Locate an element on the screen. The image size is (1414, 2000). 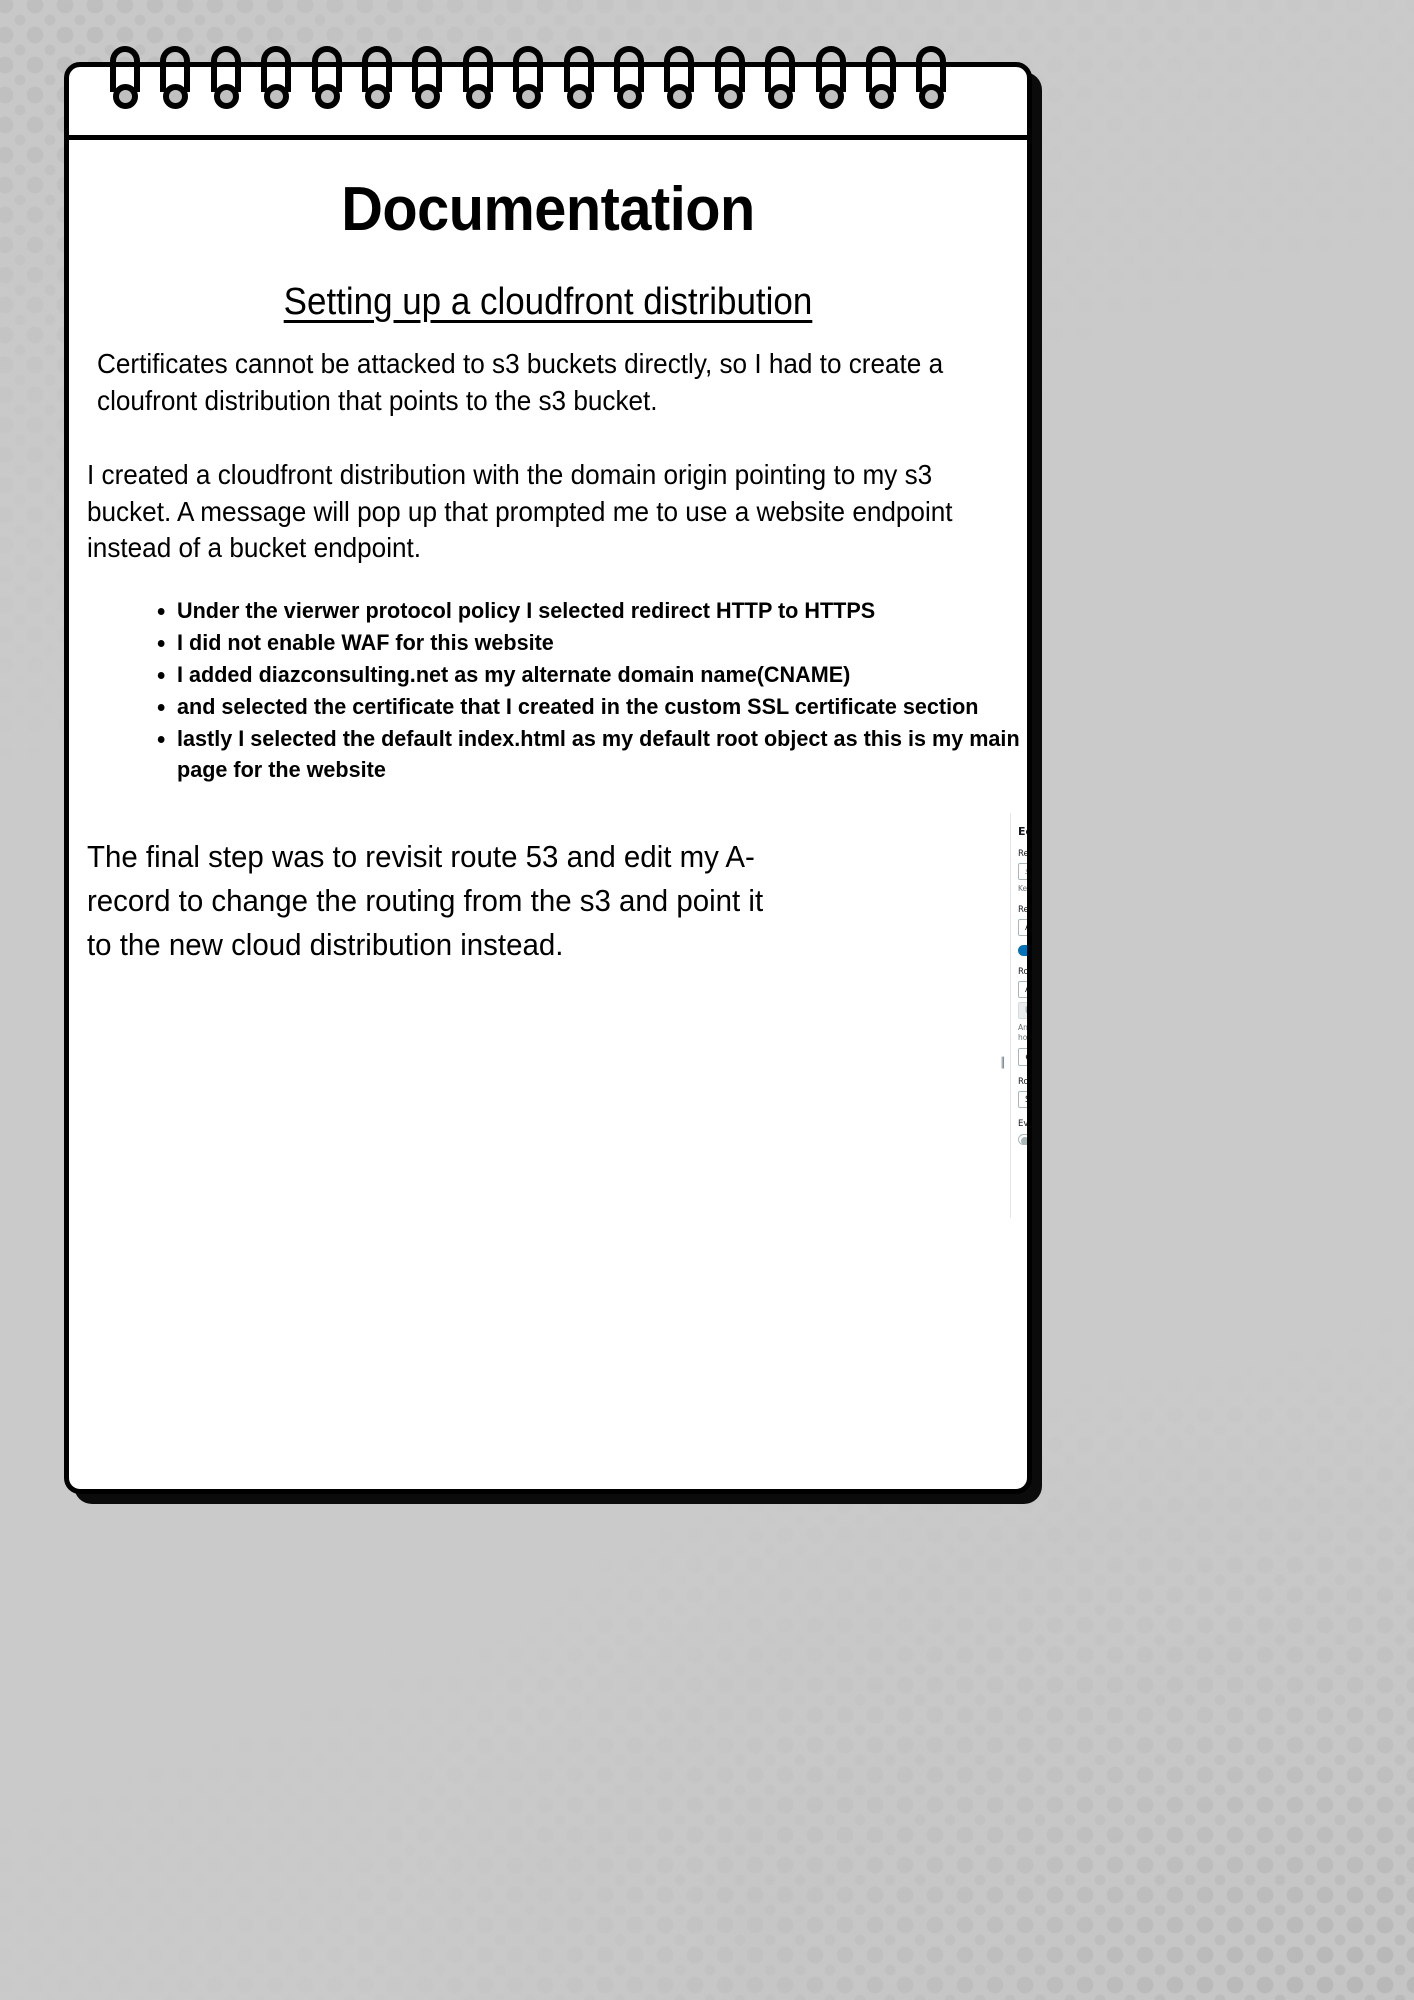
alias-toggle is located at coordinates (1022, 951).